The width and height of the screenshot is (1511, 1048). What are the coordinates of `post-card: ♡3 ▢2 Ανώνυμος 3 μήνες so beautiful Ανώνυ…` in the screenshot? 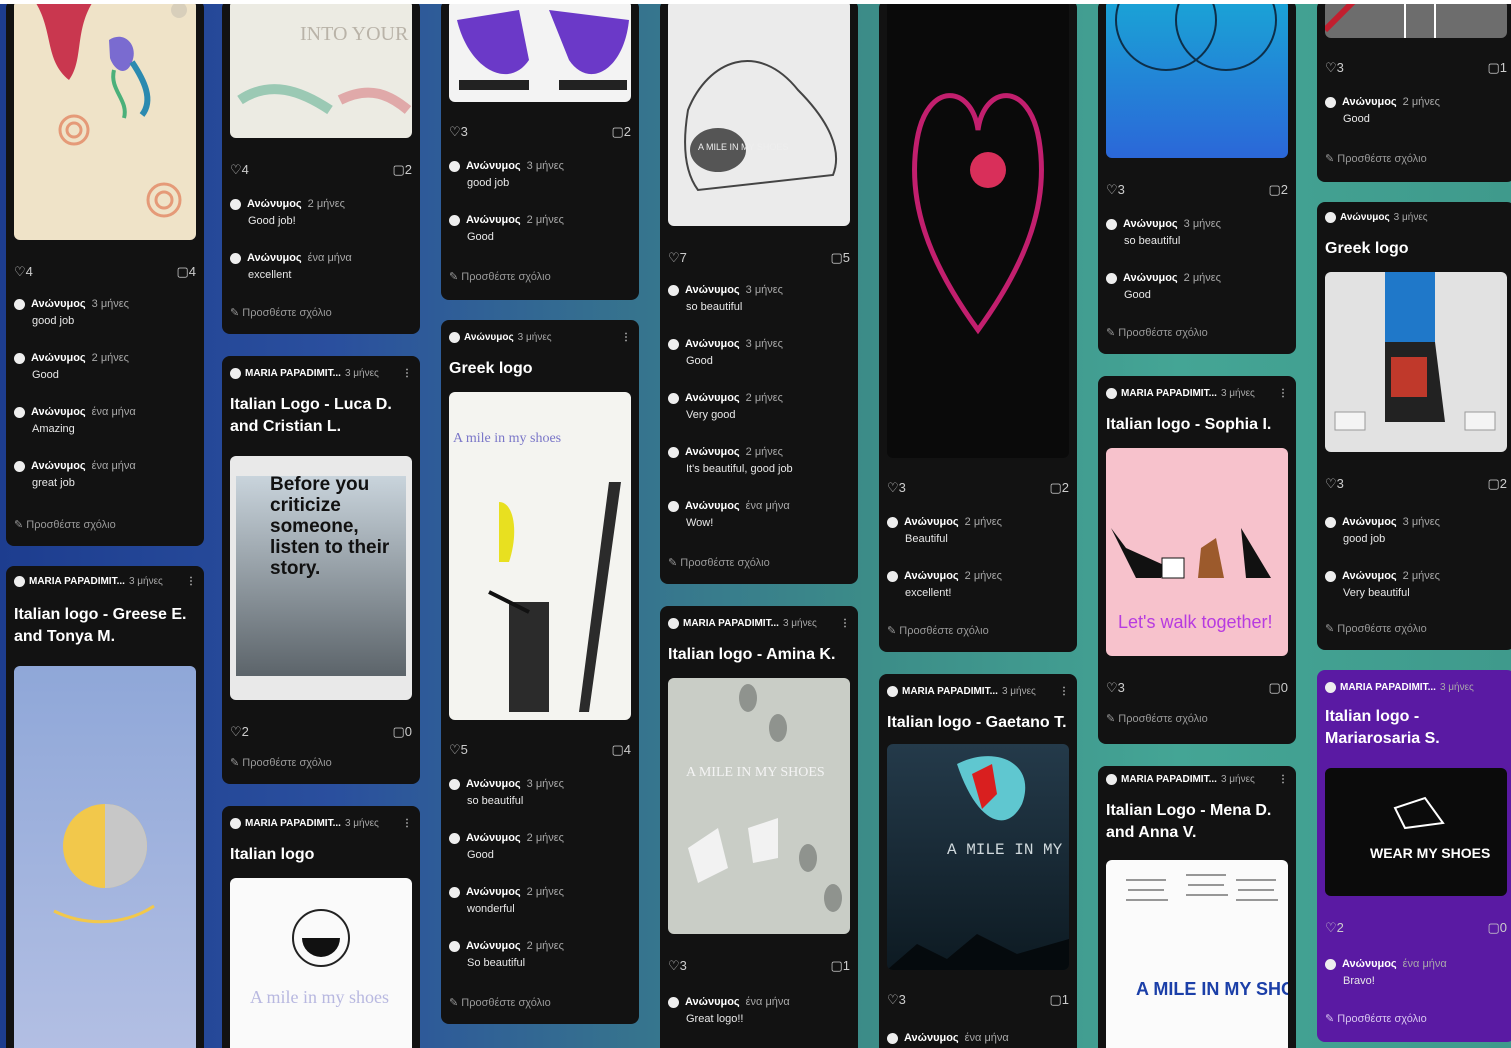 It's located at (1197, 177).